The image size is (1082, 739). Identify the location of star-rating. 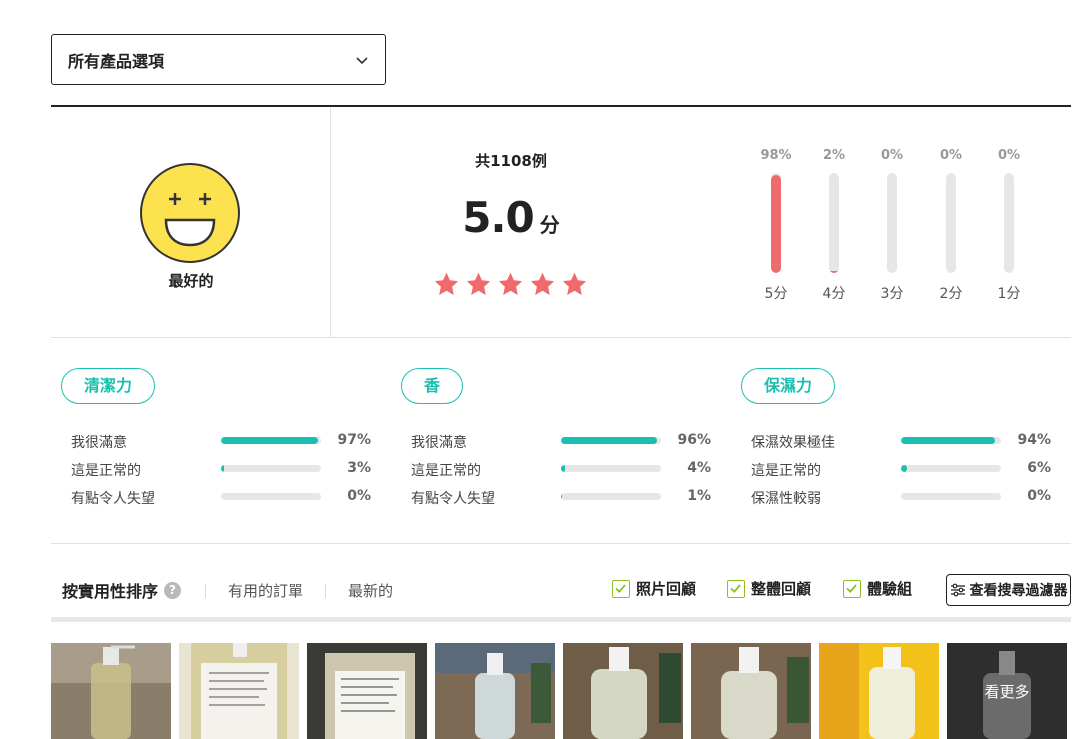
(510, 284).